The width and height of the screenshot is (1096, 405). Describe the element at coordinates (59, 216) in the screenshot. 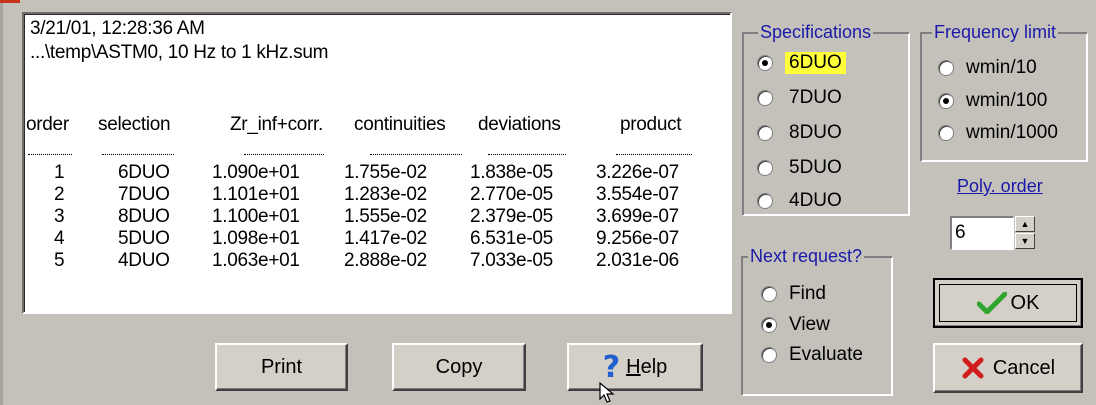

I see `cell-order: 3` at that location.